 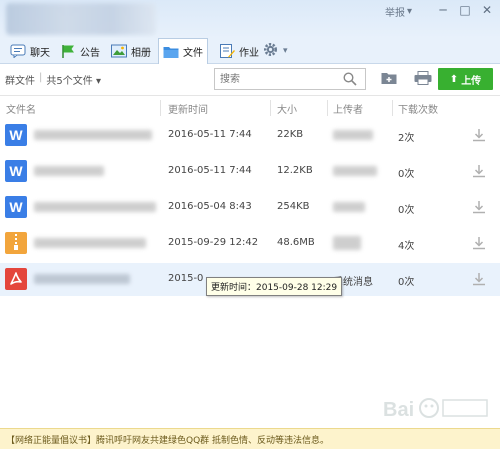 What do you see at coordinates (275, 79) in the screenshot?
I see `search-input` at bounding box center [275, 79].